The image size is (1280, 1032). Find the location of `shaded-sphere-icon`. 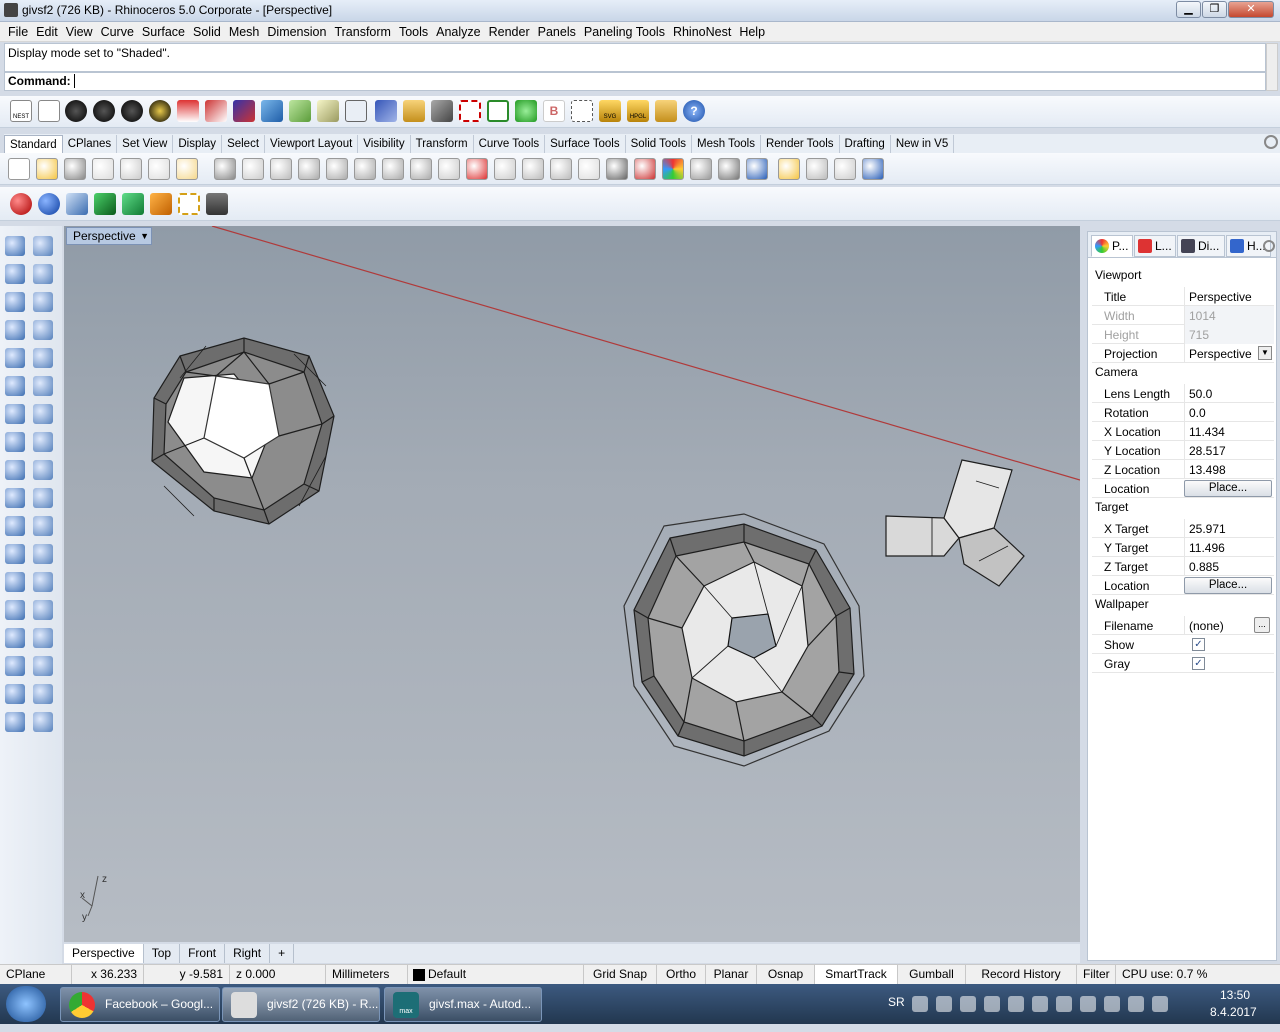

shaded-sphere-icon is located at coordinates (701, 169).